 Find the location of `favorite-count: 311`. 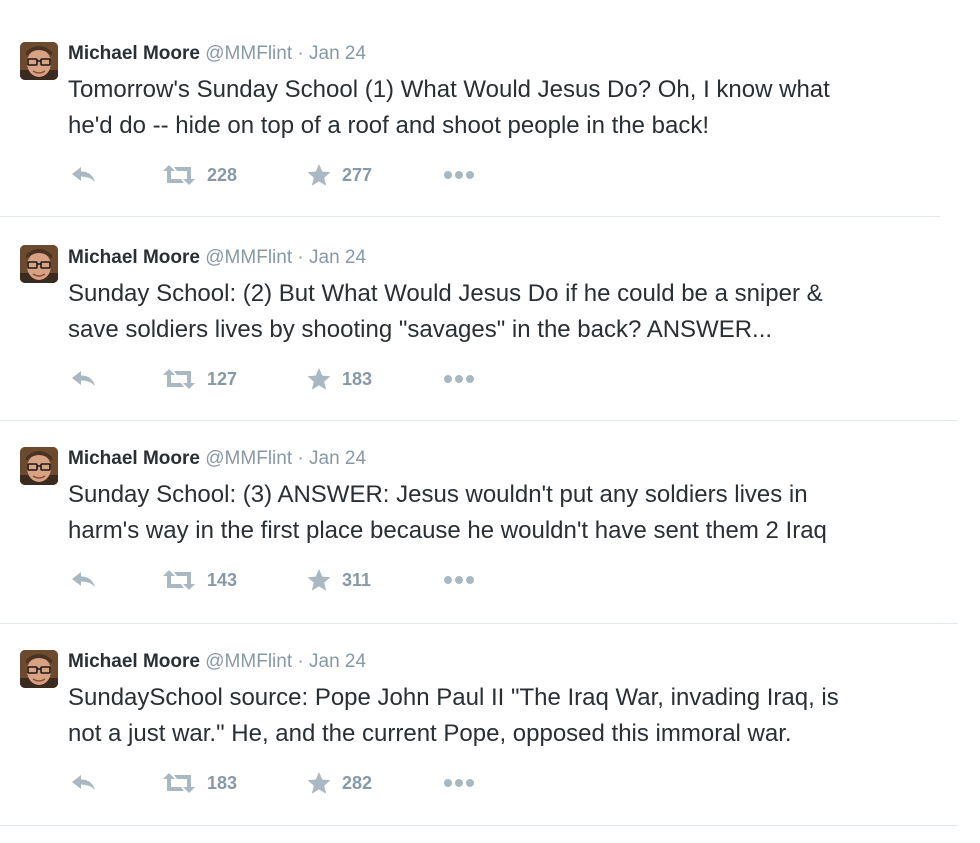

favorite-count: 311 is located at coordinates (357, 579).